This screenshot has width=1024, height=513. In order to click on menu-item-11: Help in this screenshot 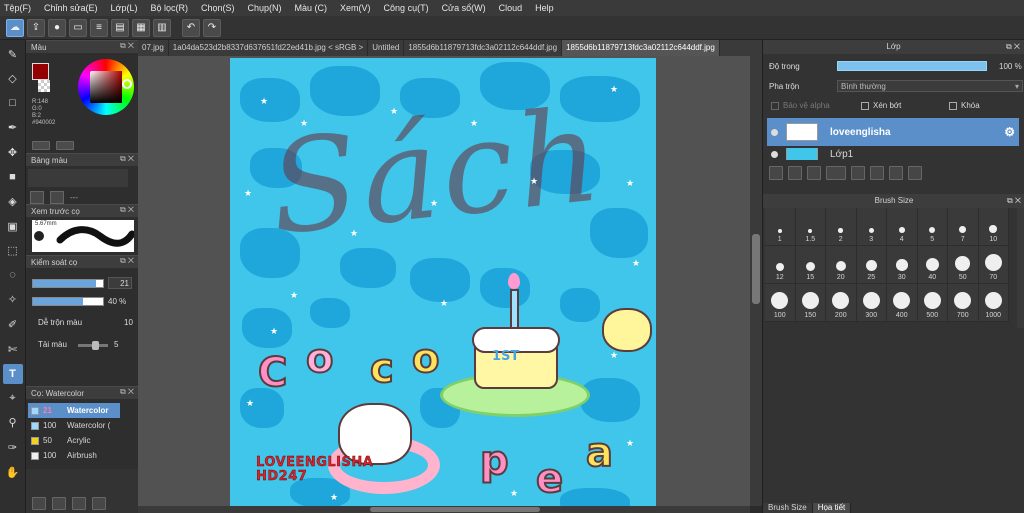, I will do `click(544, 8)`.